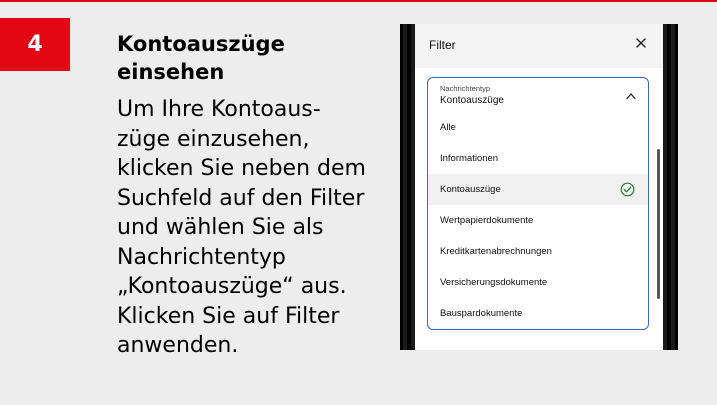 Image resolution: width=717 pixels, height=405 pixels. What do you see at coordinates (358, 1) in the screenshot?
I see `top-divider` at bounding box center [358, 1].